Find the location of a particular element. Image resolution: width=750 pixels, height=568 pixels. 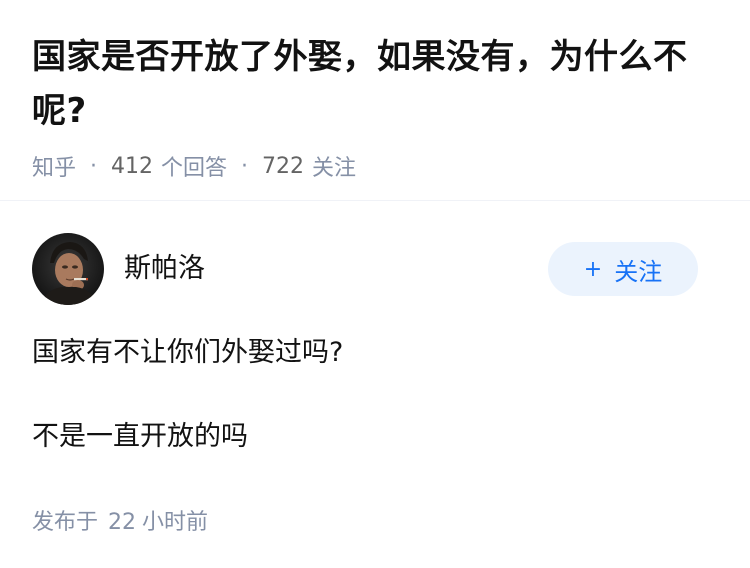

answer-count-label: 个回答 is located at coordinates (194, 166).